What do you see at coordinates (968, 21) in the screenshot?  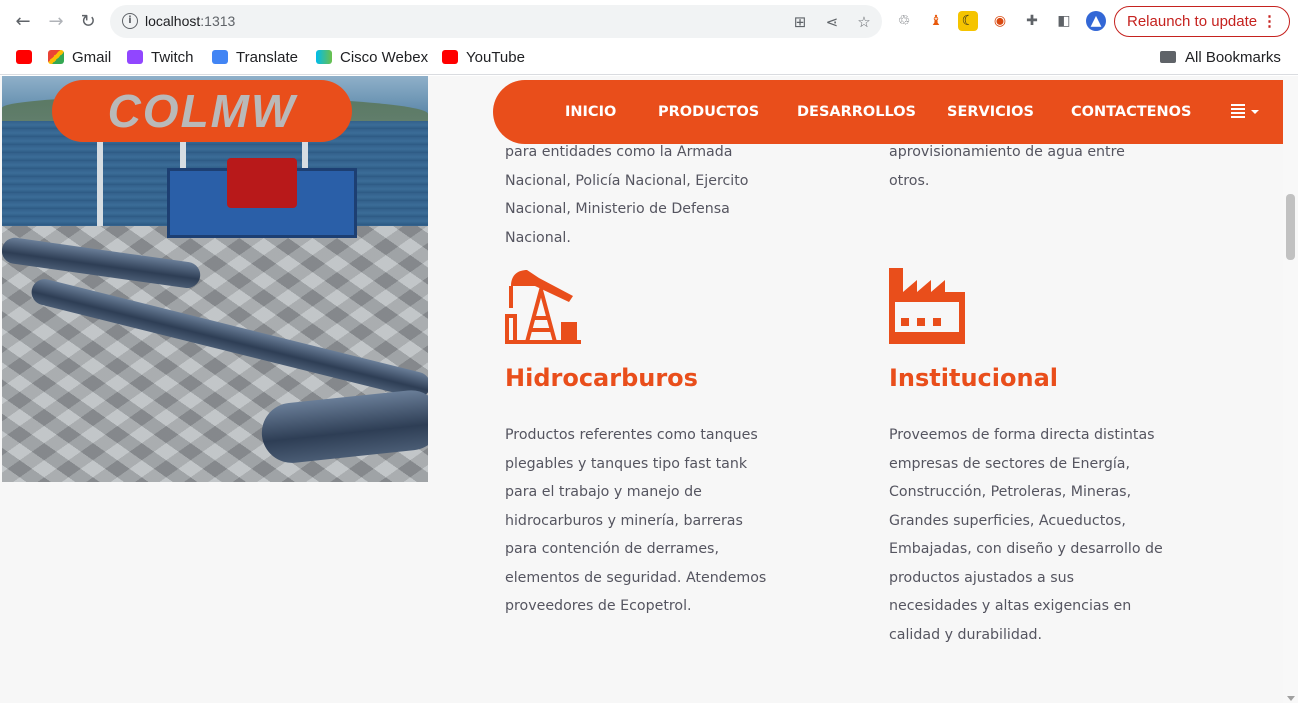 I see `moon-extension-icon: ☾` at bounding box center [968, 21].